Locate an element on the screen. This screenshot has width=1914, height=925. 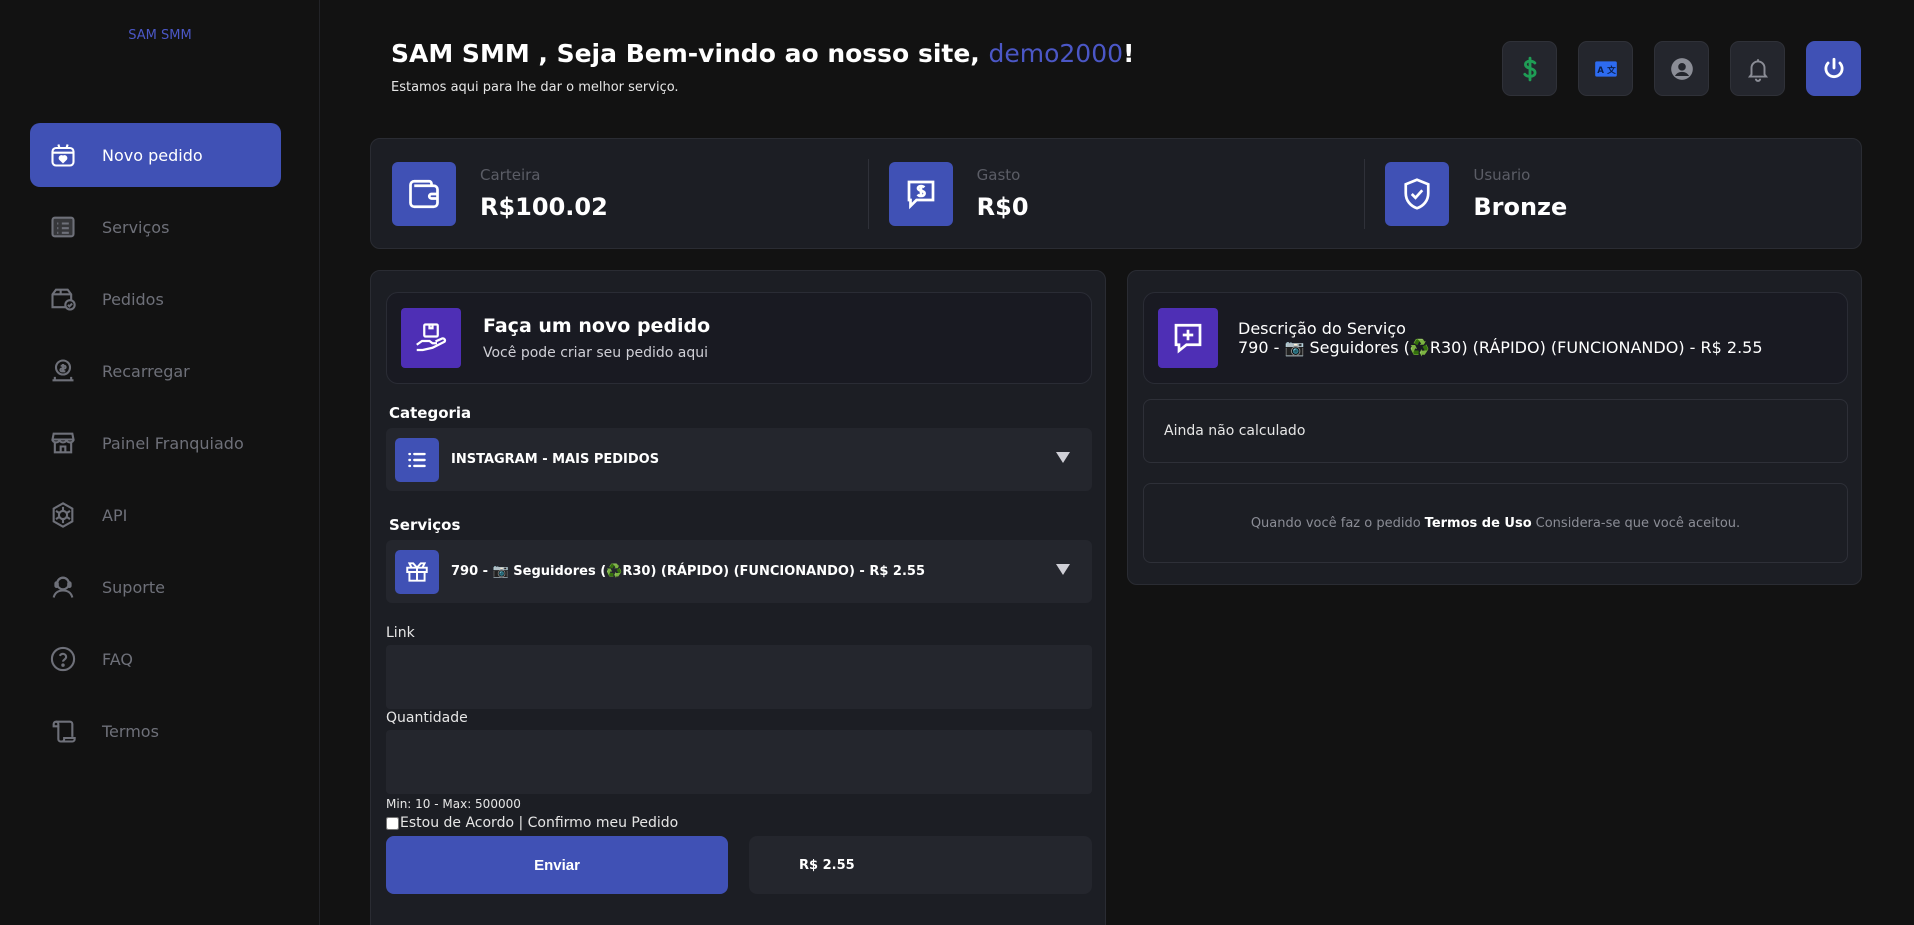
top-actions: A文 is located at coordinates (1681, 68).